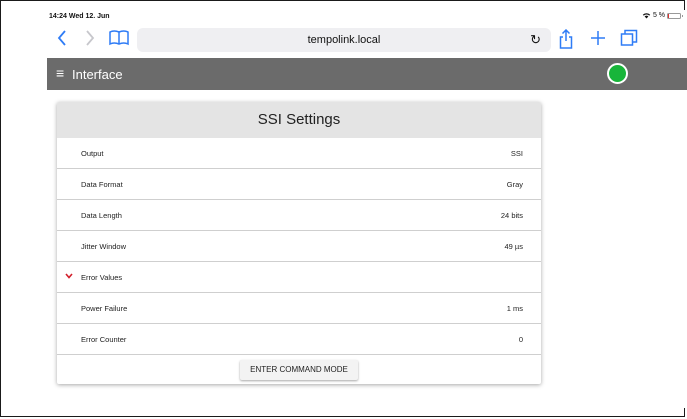 The height and width of the screenshot is (419, 687). Describe the element at coordinates (102, 277) in the screenshot. I see `row-label: Error Values` at that location.